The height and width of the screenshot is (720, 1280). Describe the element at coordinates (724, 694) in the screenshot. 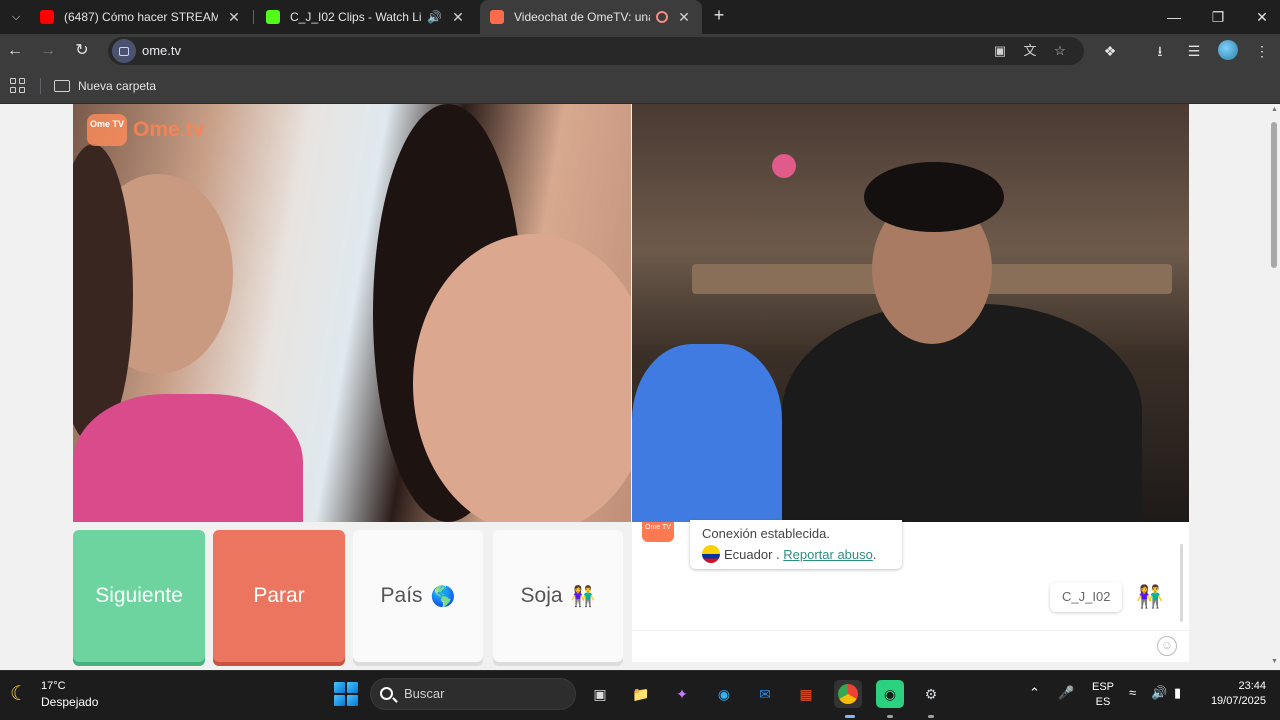

I see `edge-icon: ◉` at that location.